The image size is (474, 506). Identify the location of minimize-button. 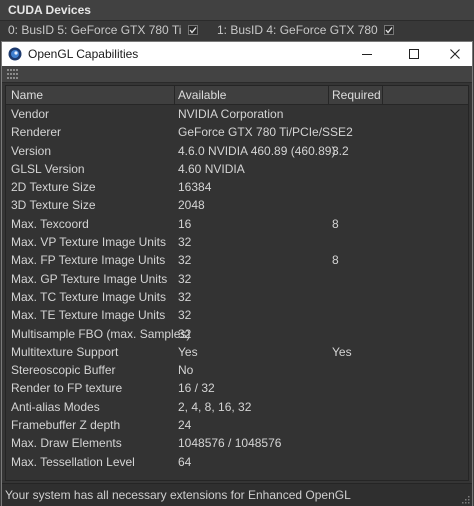
(367, 54).